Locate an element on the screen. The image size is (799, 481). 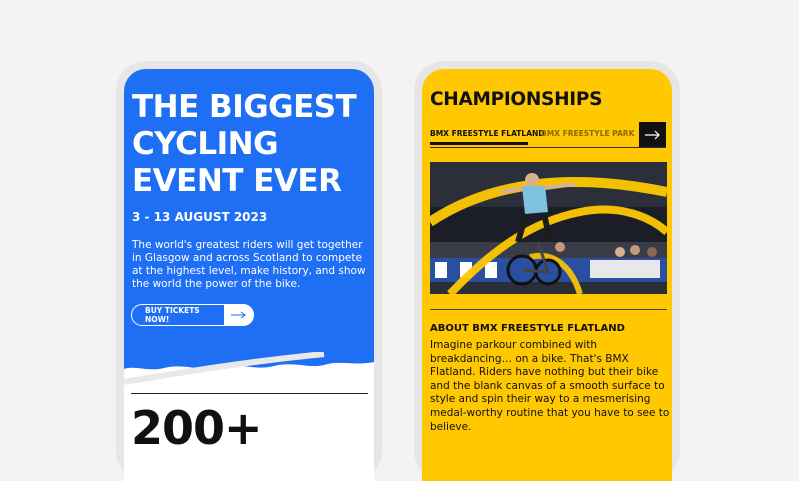
tabs-next-button is located at coordinates (652, 134).